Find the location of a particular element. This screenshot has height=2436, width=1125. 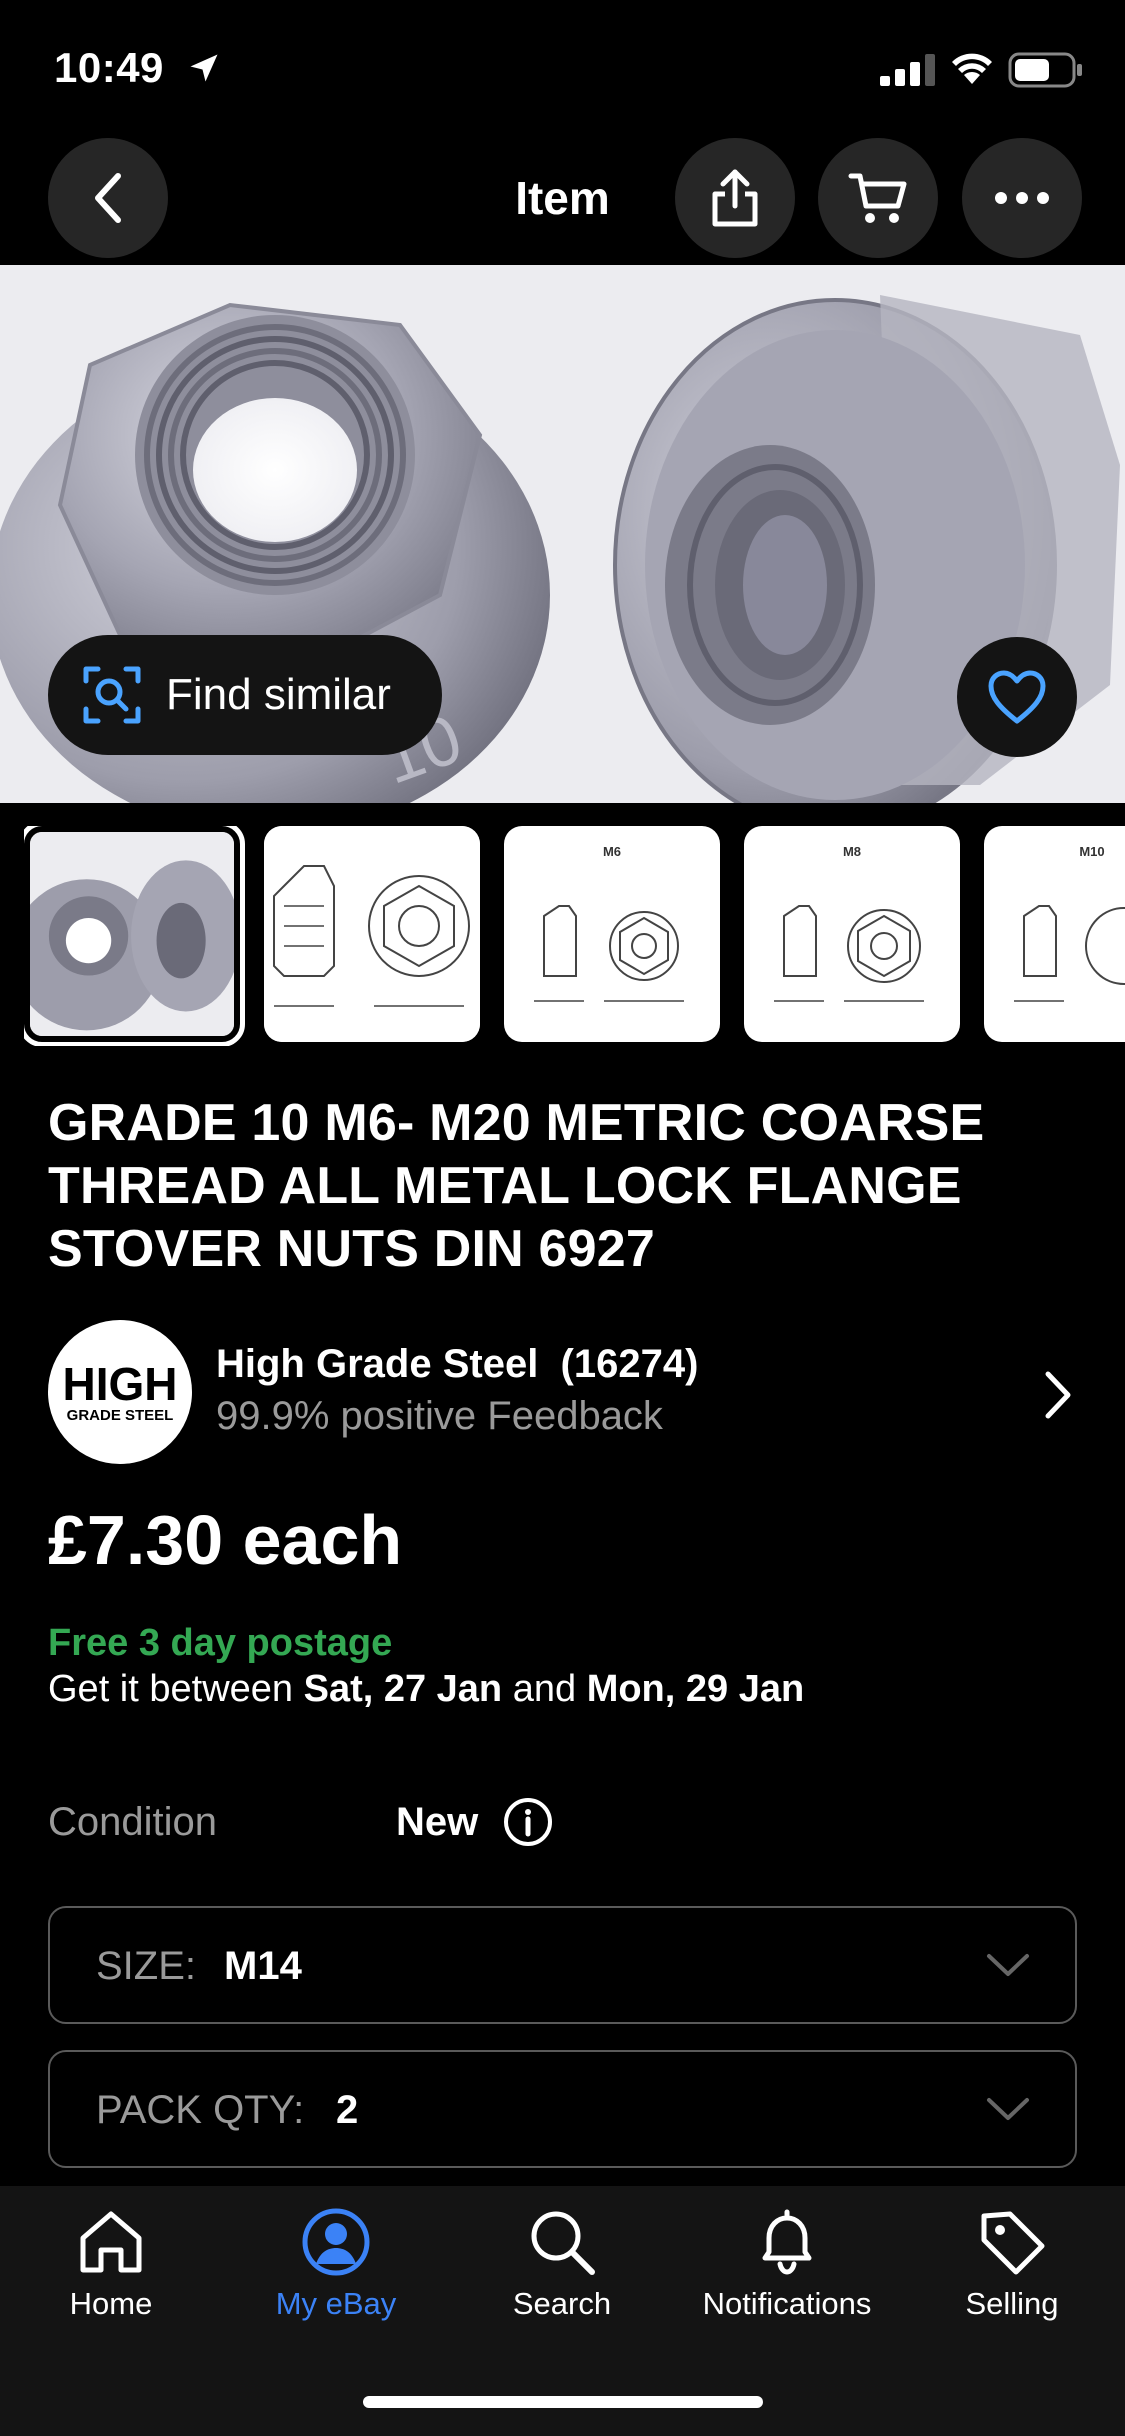

thumbnail-drawing is located at coordinates (372, 934).